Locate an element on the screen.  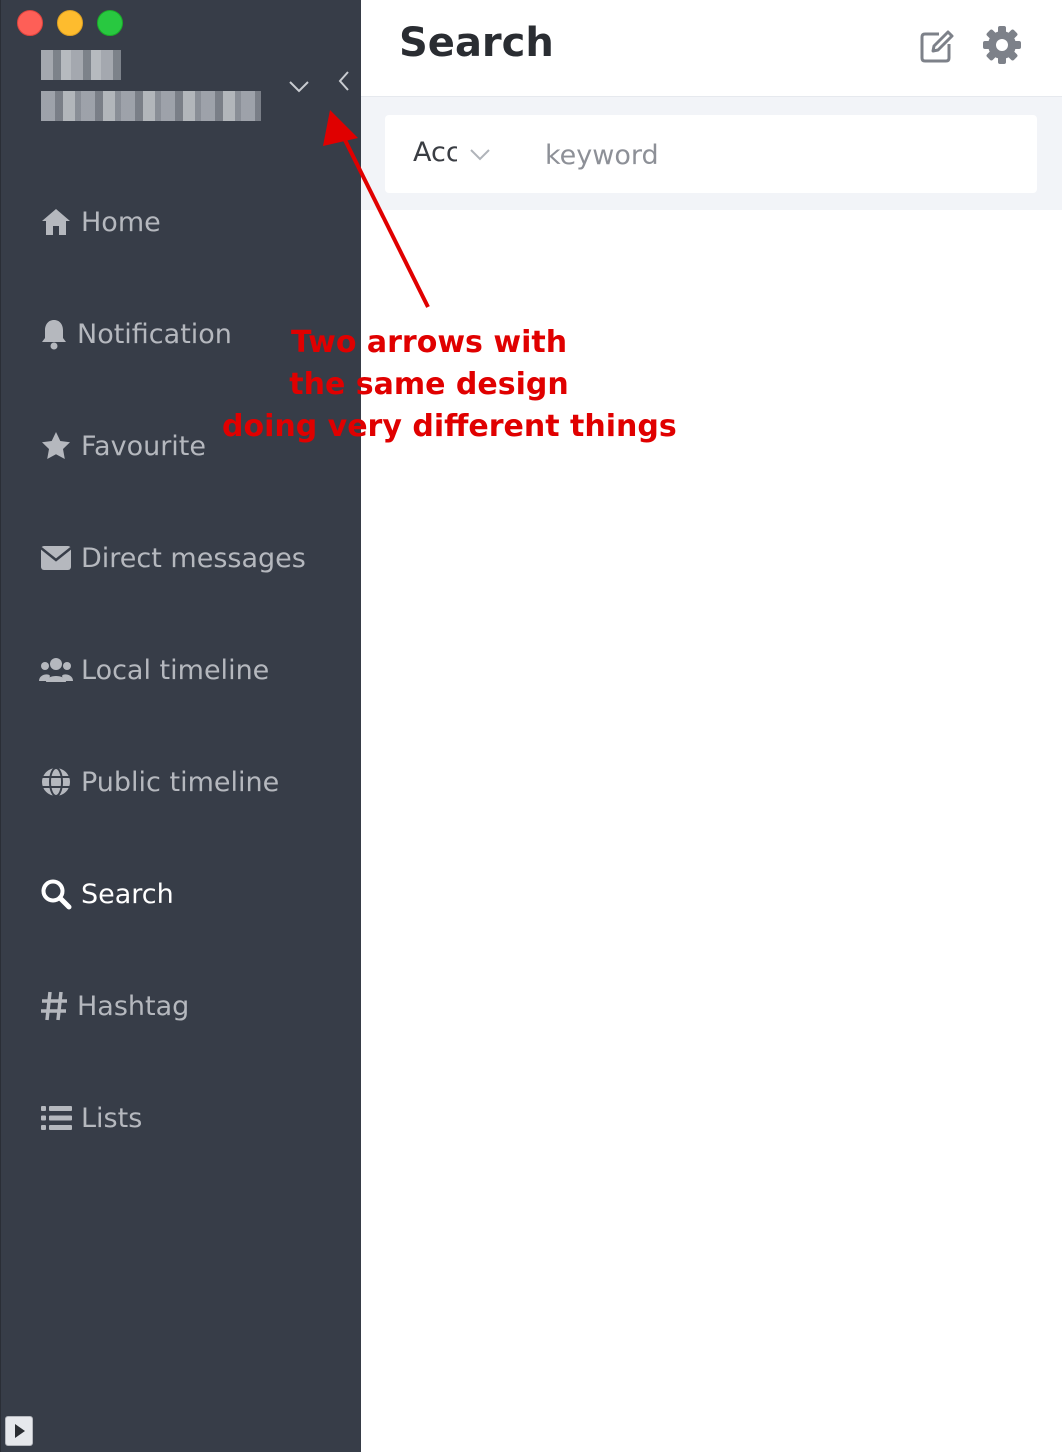
sidebar-item-label: Favourite is located at coordinates (144, 446).